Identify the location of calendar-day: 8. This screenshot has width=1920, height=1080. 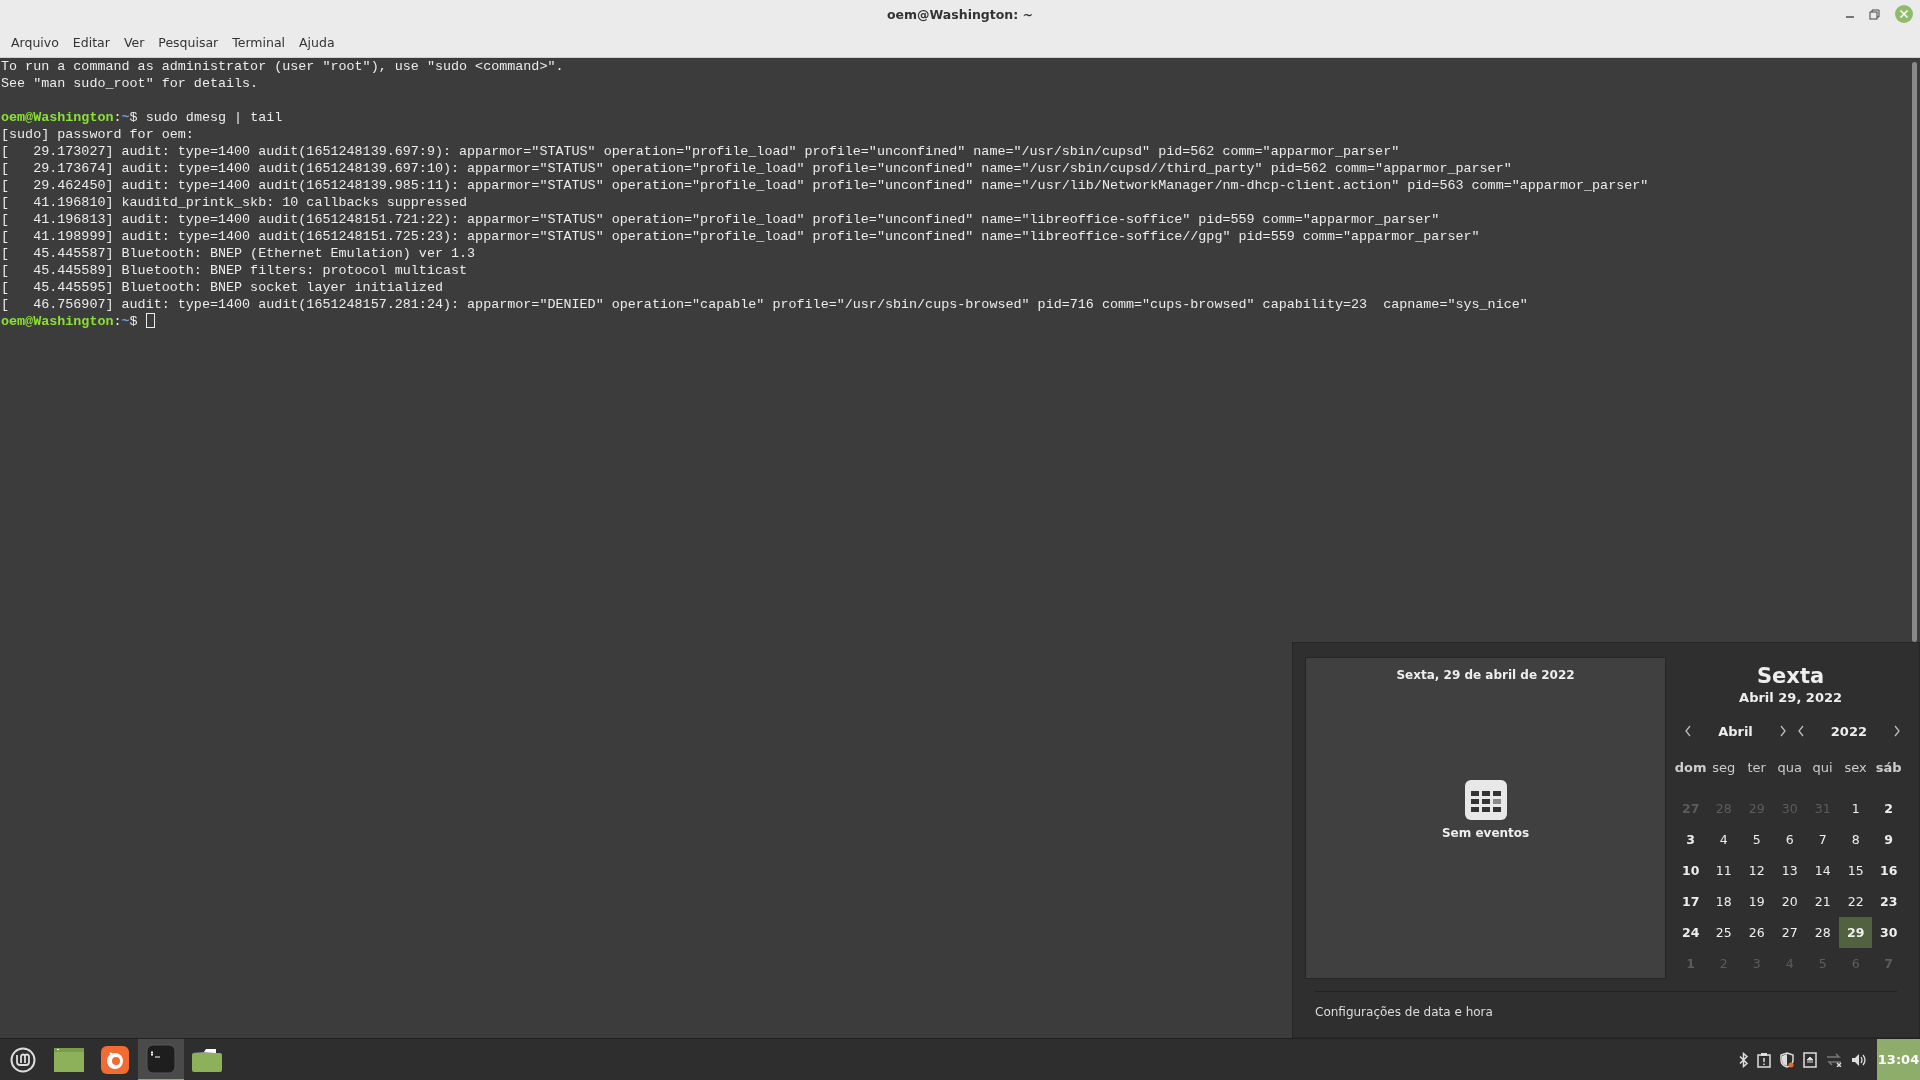
(1856, 840).